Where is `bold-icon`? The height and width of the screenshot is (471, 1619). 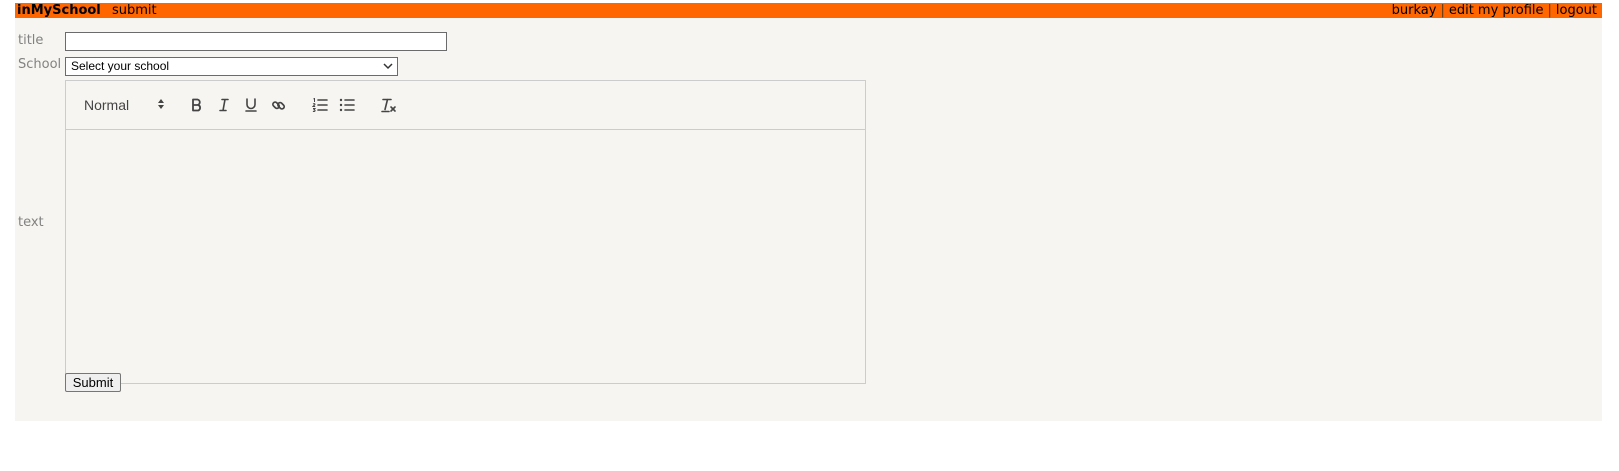
bold-icon is located at coordinates (196, 105).